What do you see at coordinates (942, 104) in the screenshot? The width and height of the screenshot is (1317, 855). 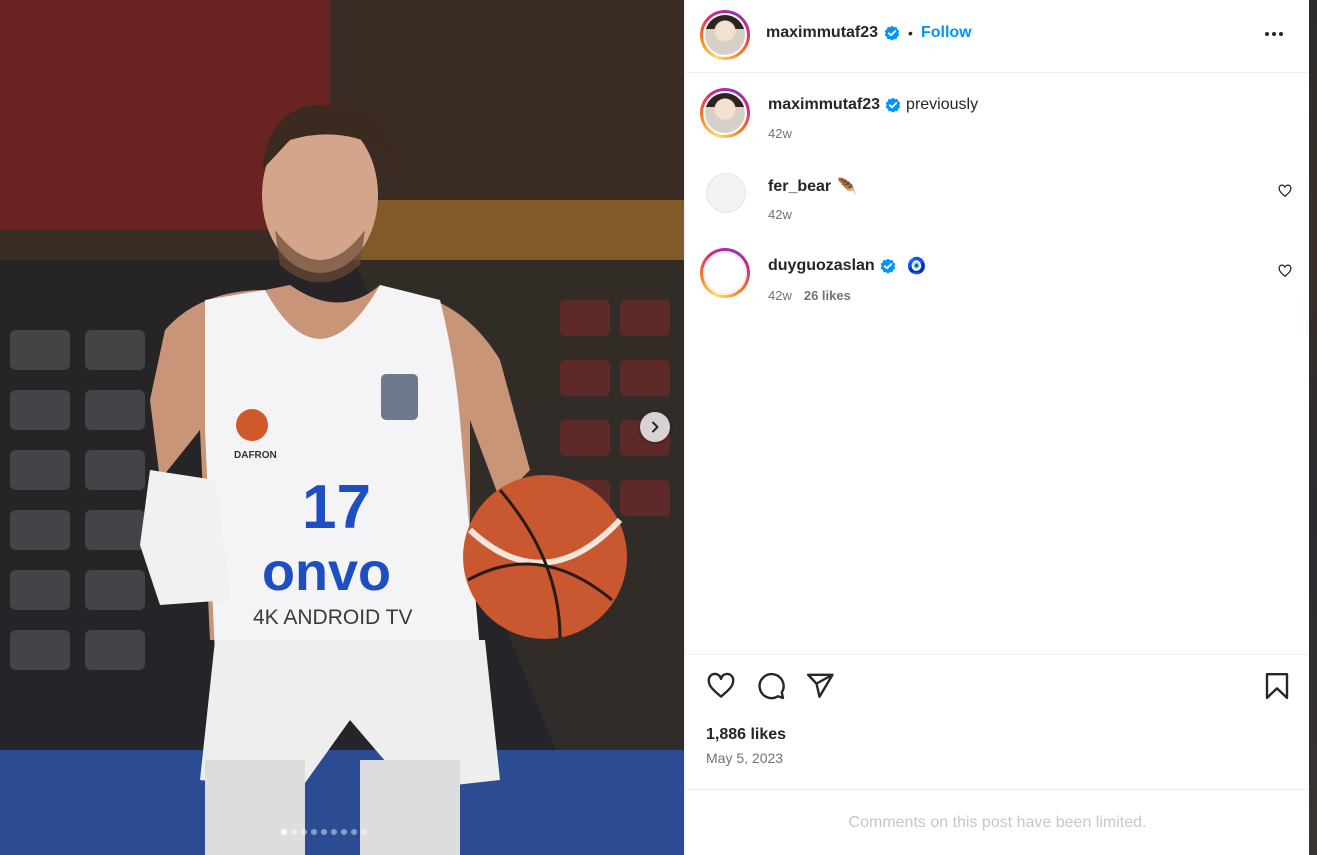 I see `caption-text: previously` at bounding box center [942, 104].